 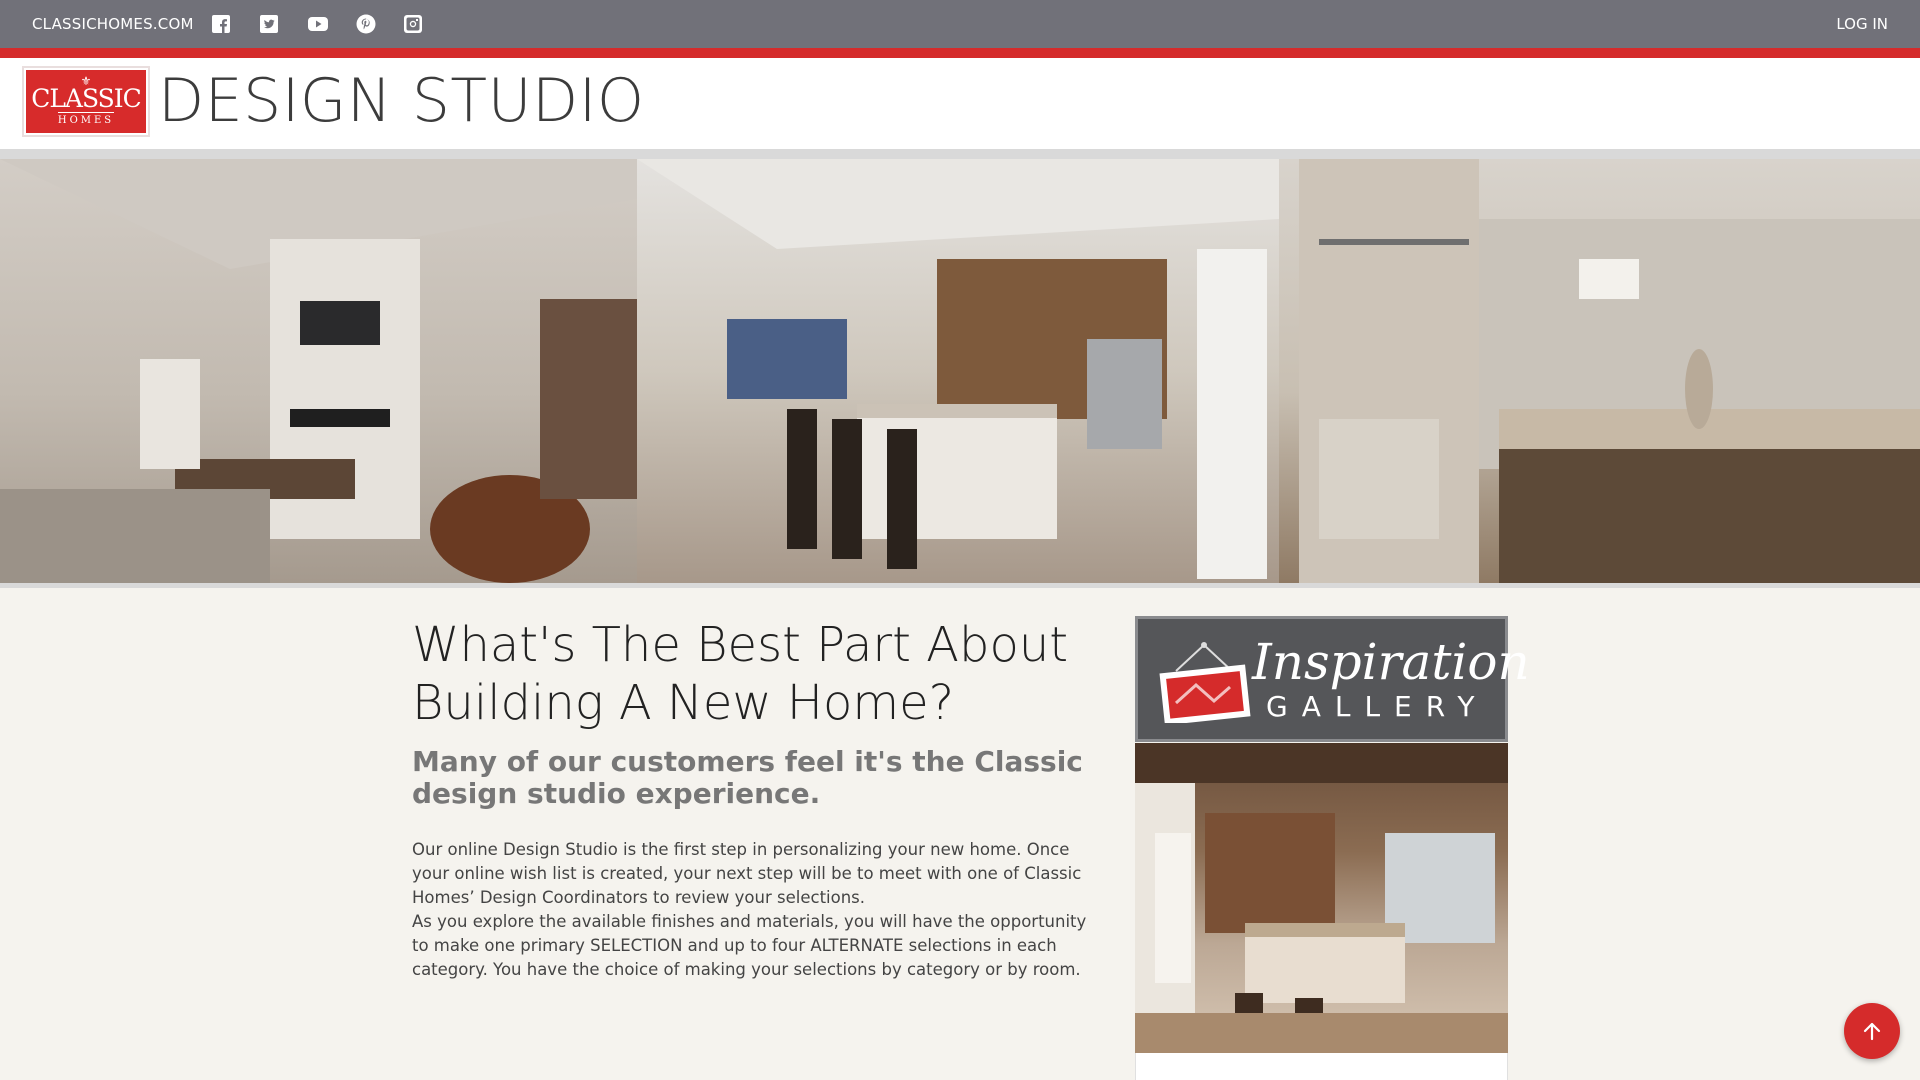 What do you see at coordinates (113, 24) in the screenshot?
I see `classichomes-link: CLASSICHOMES.COM` at bounding box center [113, 24].